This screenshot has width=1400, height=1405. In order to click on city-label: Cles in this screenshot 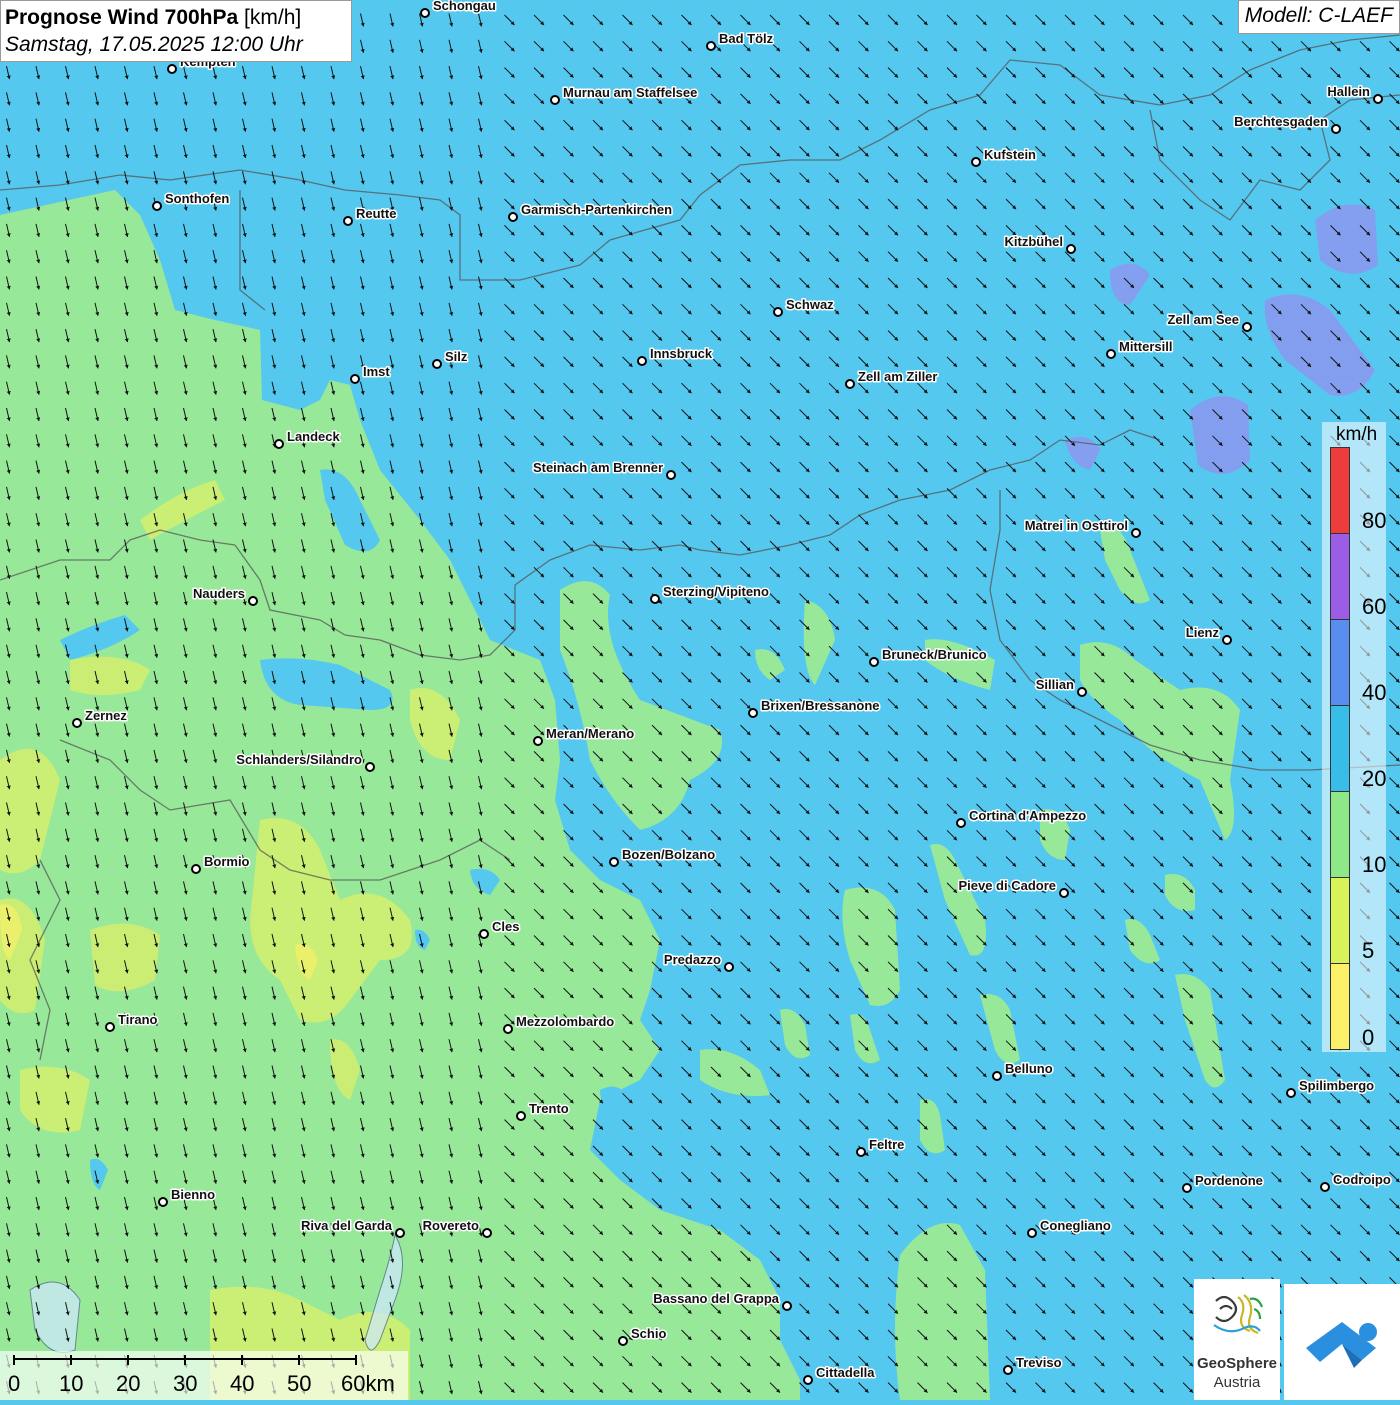, I will do `click(505, 926)`.